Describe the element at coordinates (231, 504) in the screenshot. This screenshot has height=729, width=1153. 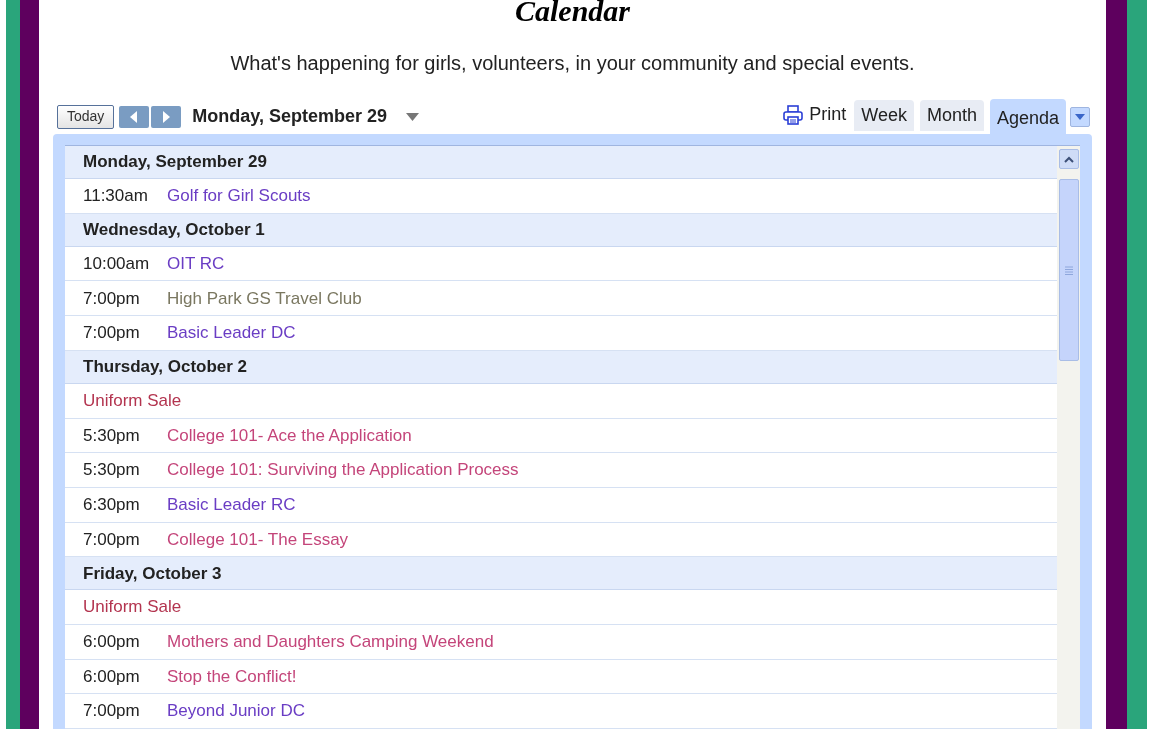
I see `event-link: Basic Leader RC` at that location.